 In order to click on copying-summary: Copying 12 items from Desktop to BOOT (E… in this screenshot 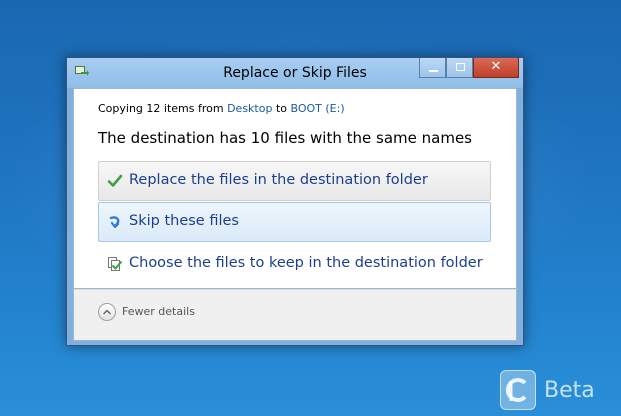, I will do `click(221, 108)`.